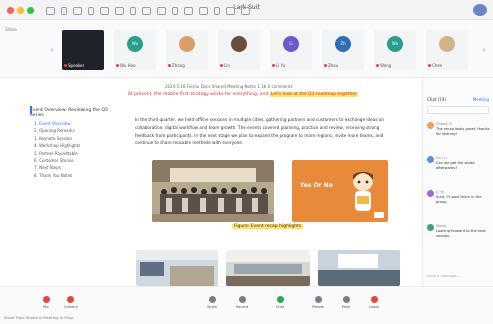 This screenshot has width=493, height=324. I want to click on message-text: Looking forward to the next session., so click(461, 233).